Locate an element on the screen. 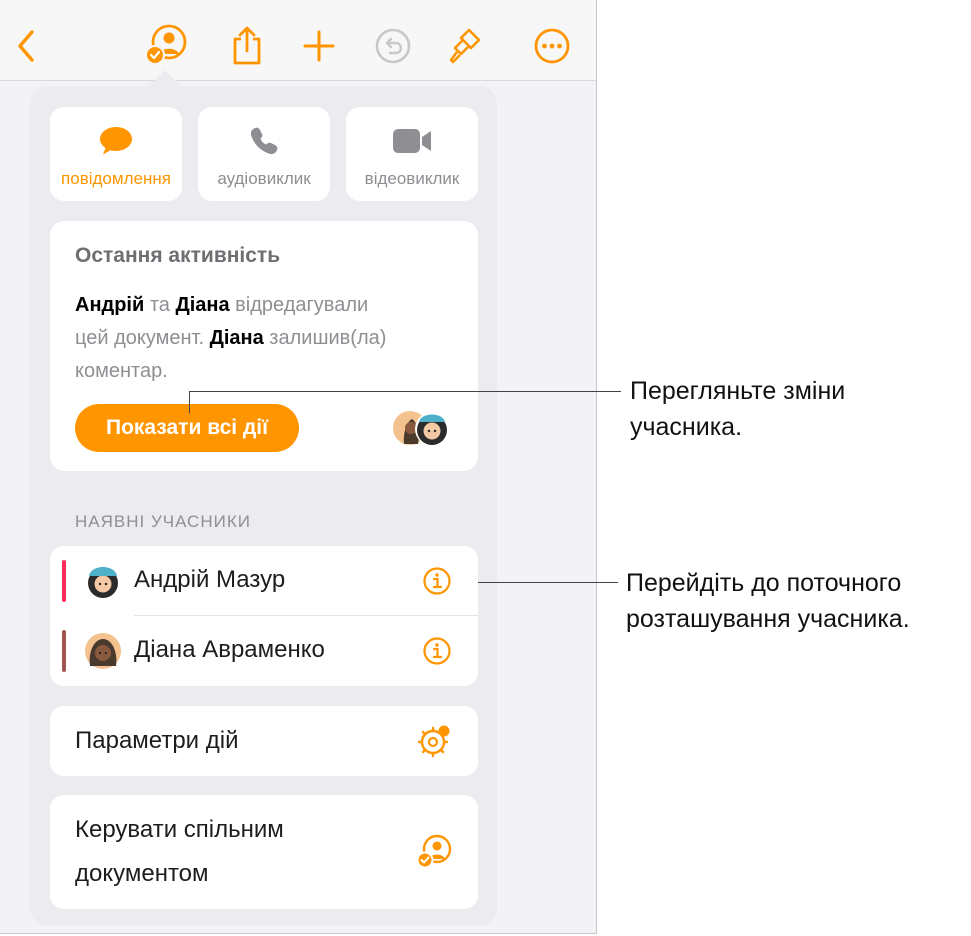  back-chevron-icon is located at coordinates (26, 46).